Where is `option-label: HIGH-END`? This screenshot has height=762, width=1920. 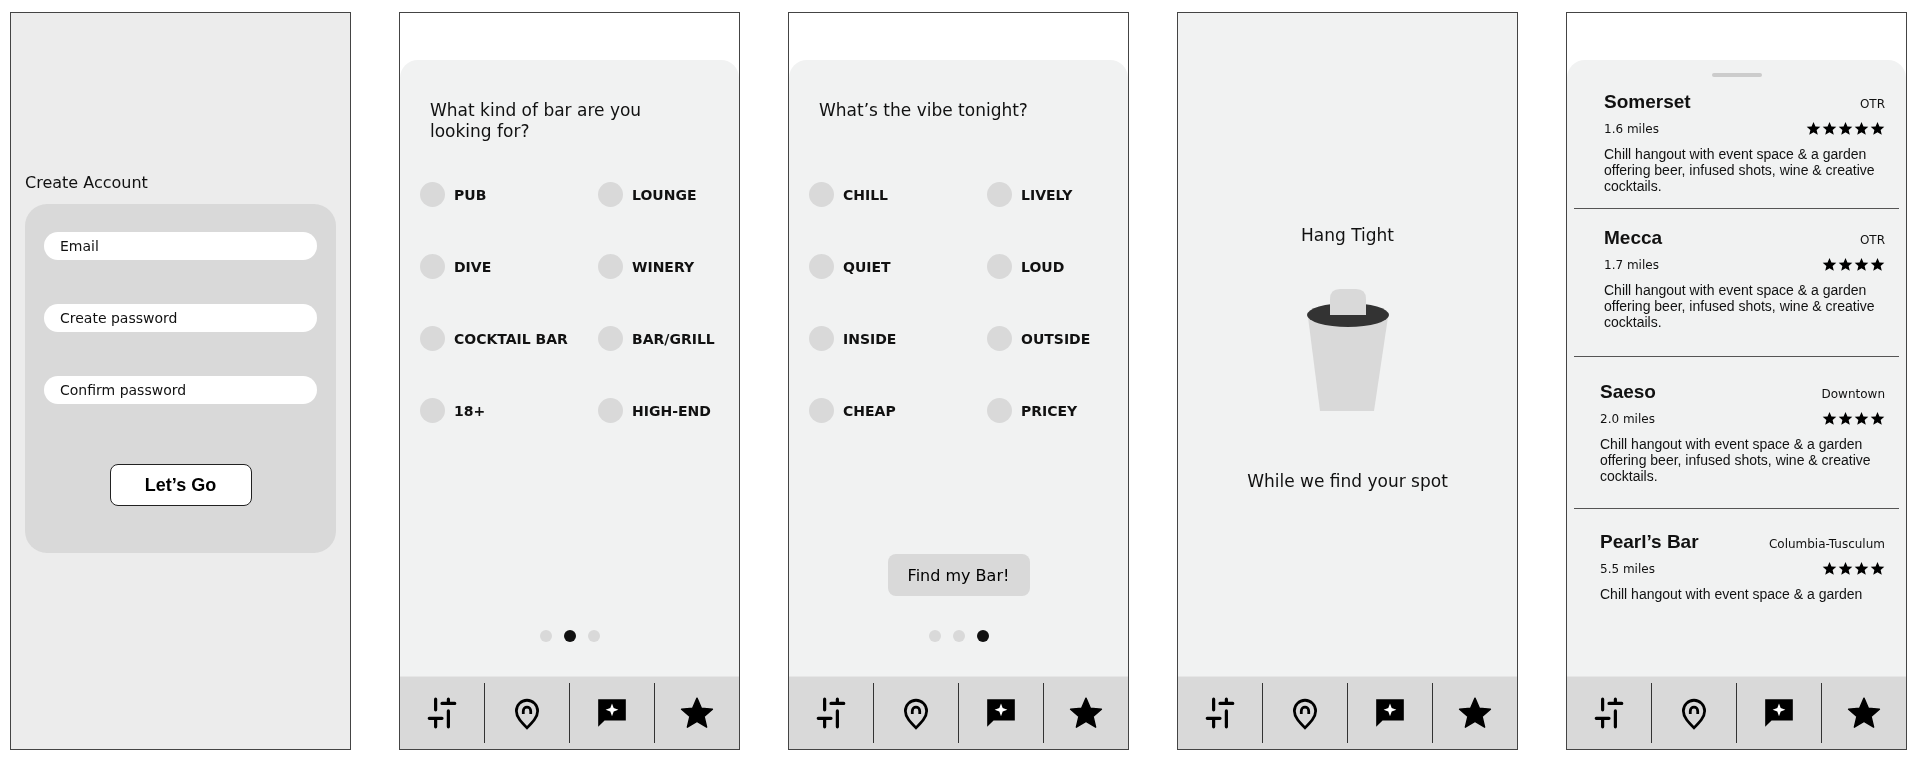 option-label: HIGH-END is located at coordinates (671, 410).